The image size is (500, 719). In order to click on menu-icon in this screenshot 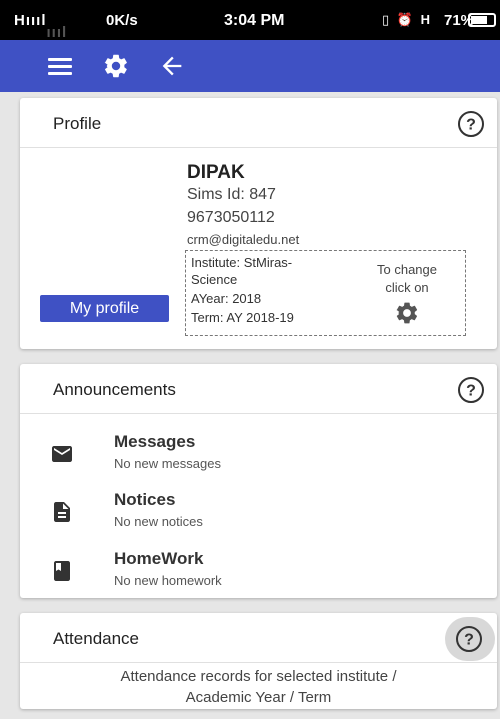, I will do `click(61, 66)`.